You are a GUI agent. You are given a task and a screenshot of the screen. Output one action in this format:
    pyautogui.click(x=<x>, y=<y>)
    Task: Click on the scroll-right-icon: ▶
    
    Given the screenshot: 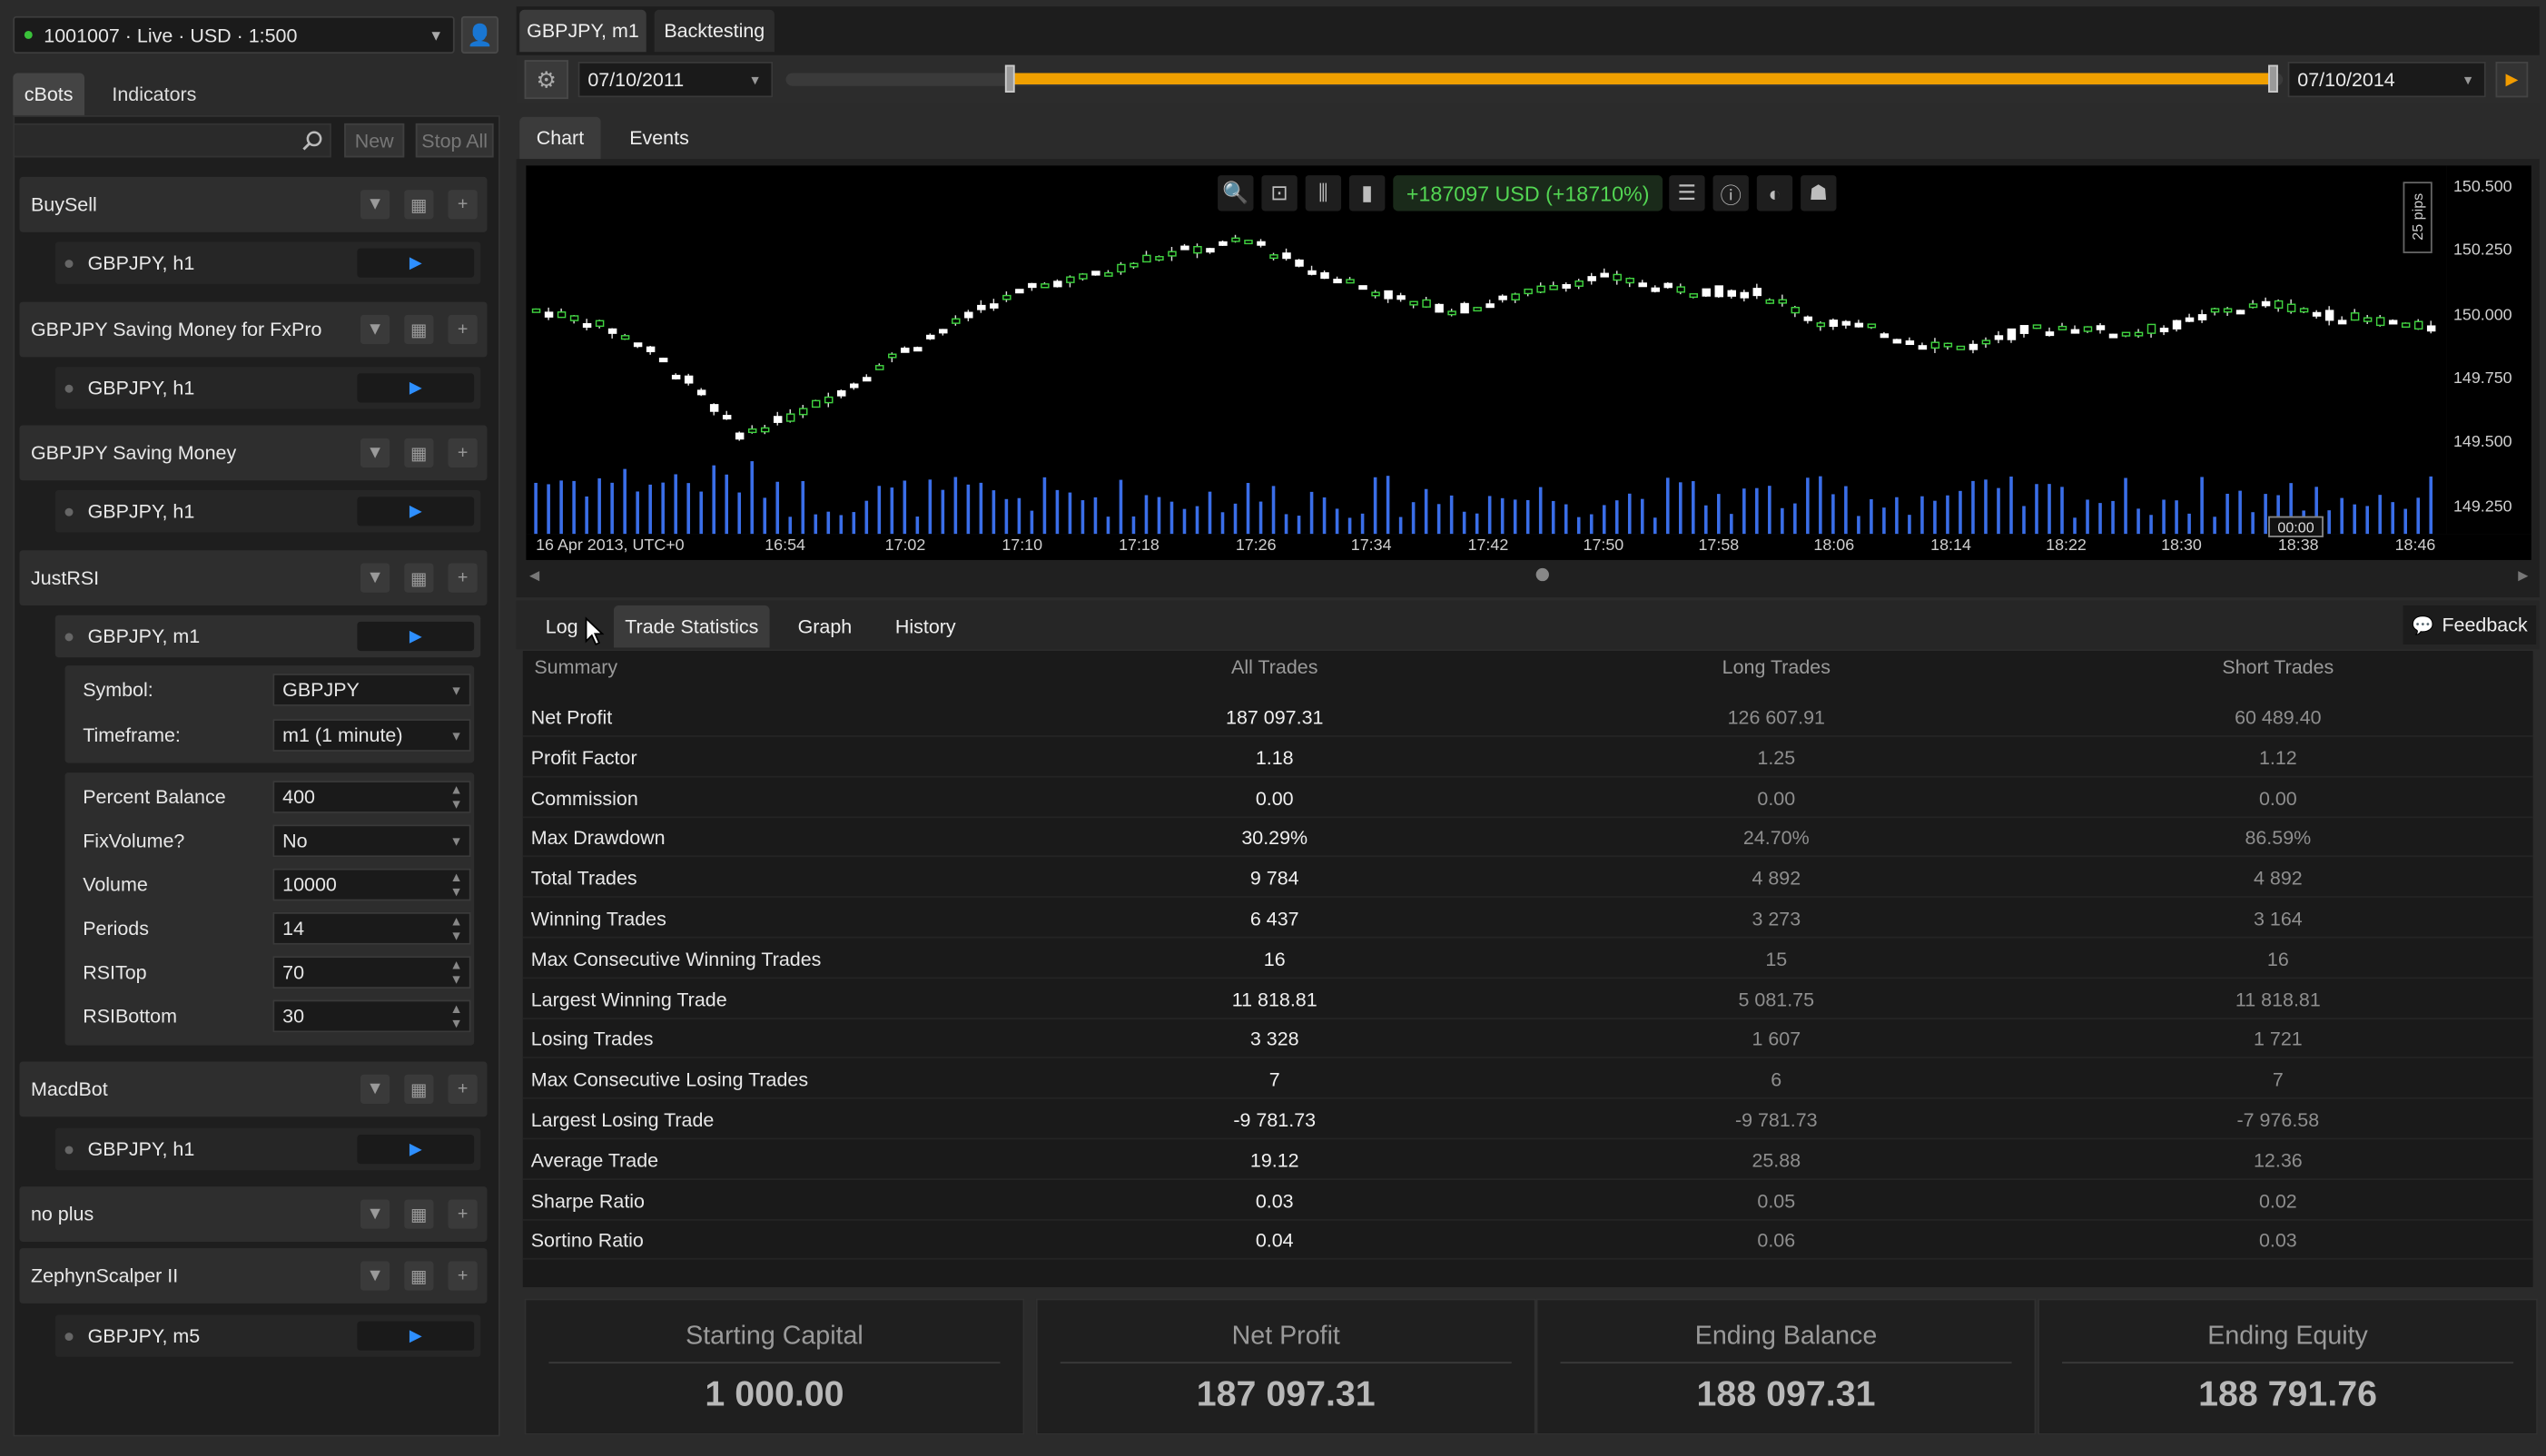 What is the action you would take?
    pyautogui.click(x=2523, y=574)
    